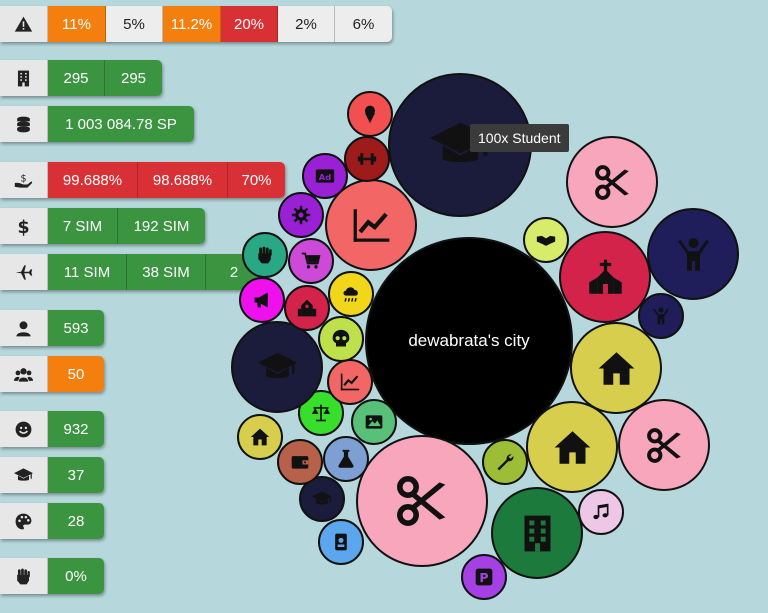  What do you see at coordinates (76, 475) in the screenshot?
I see `stat-value-education: 37` at bounding box center [76, 475].